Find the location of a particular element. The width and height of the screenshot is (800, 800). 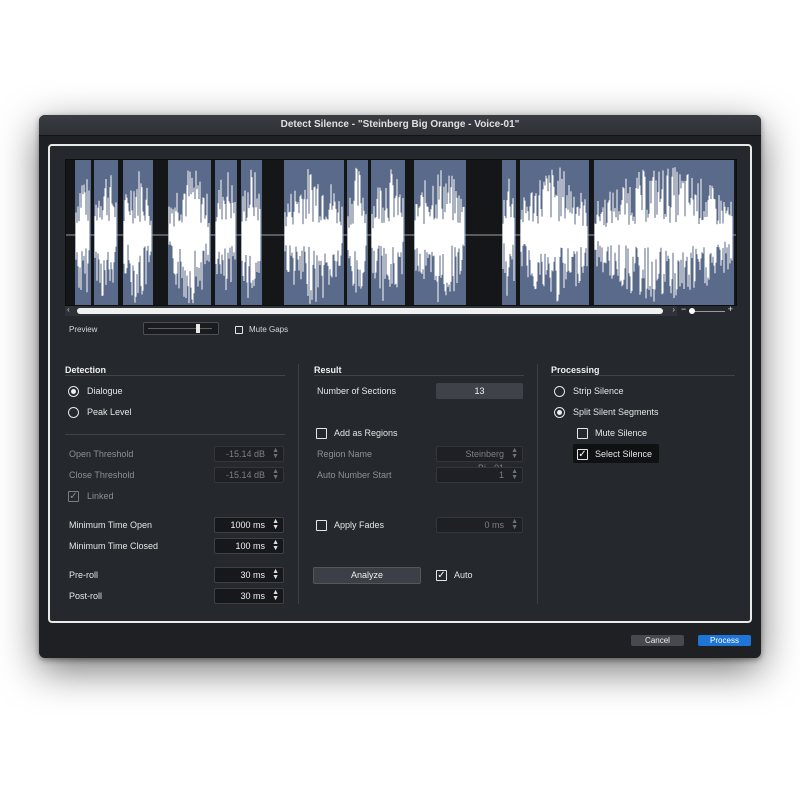

detection-title: Detection is located at coordinates (86, 370).